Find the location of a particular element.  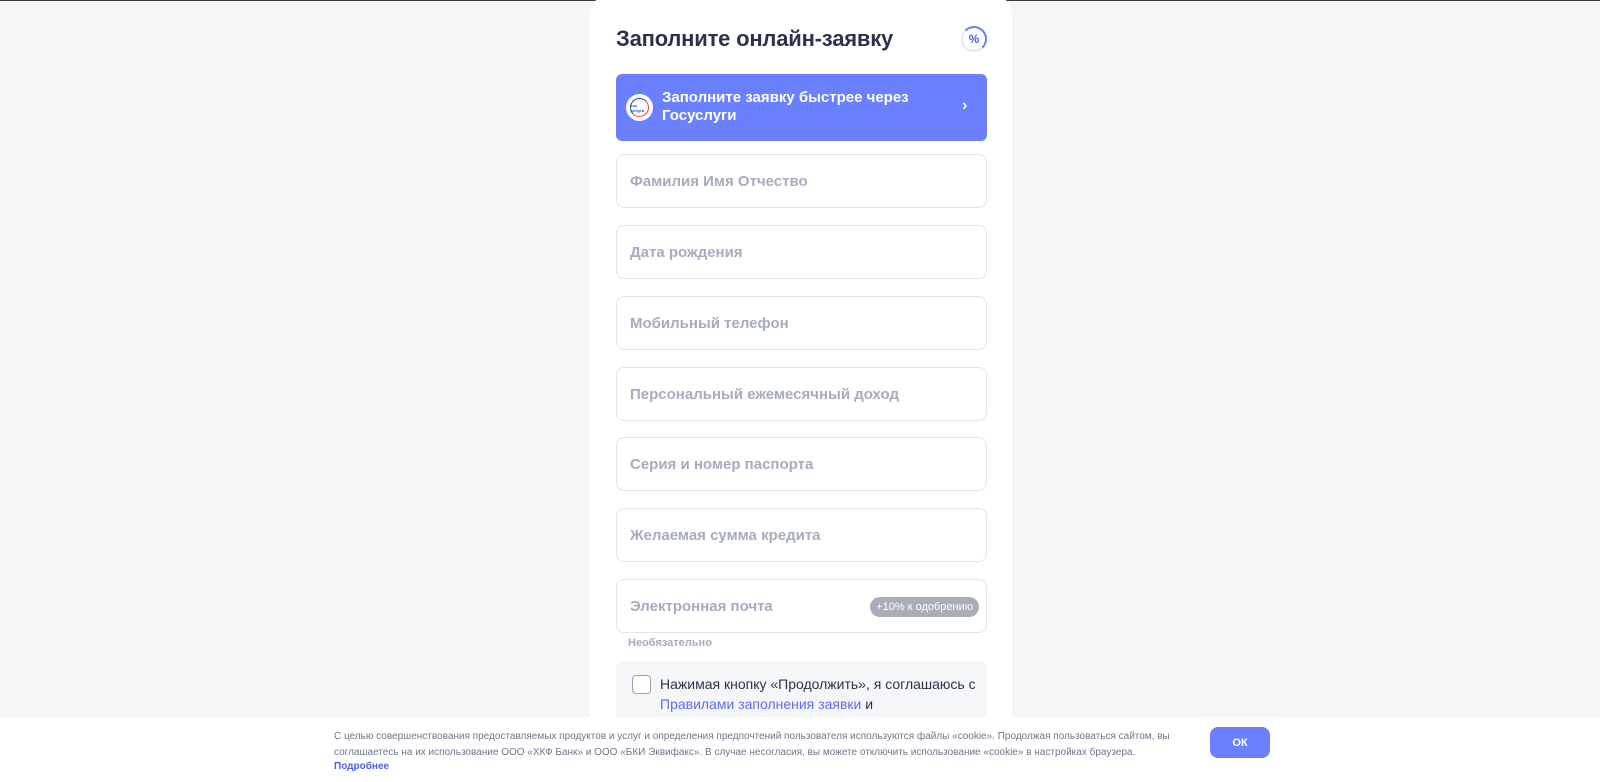

birth-date-input is located at coordinates (801, 252).